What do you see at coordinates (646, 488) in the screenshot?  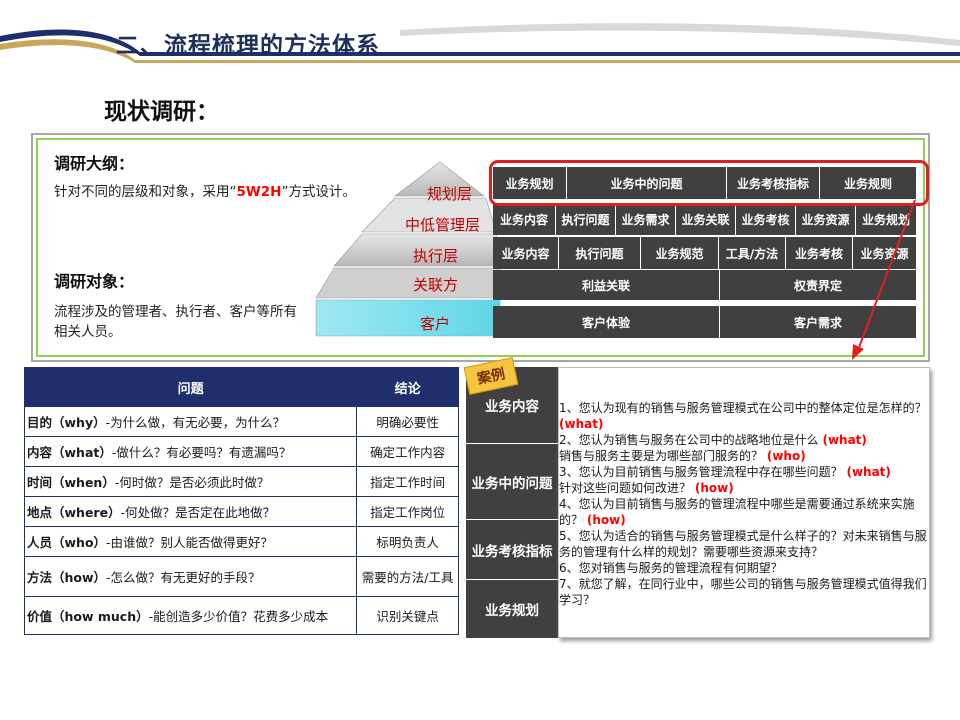 I see `case-line: 针对这些问题如何改进？ (how)` at bounding box center [646, 488].